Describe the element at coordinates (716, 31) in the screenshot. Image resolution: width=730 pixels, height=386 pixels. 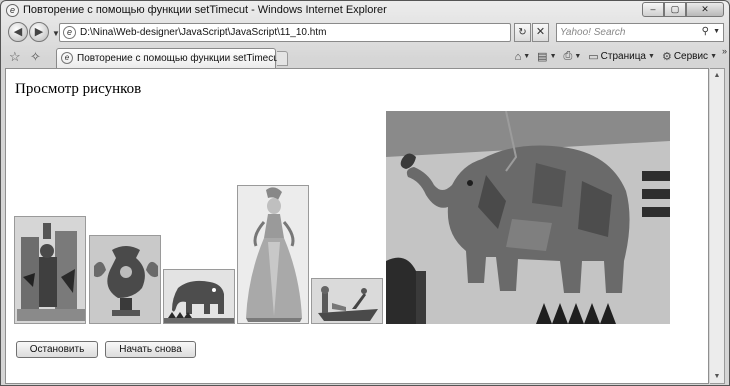
I see `search-dropdown-icon: ▼` at that location.